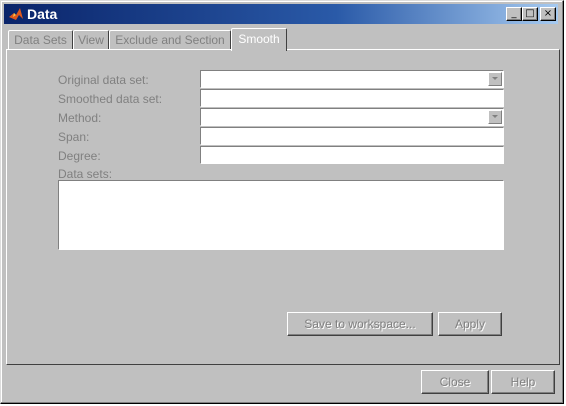 The height and width of the screenshot is (406, 566). Describe the element at coordinates (352, 136) in the screenshot. I see `span-input` at that location.